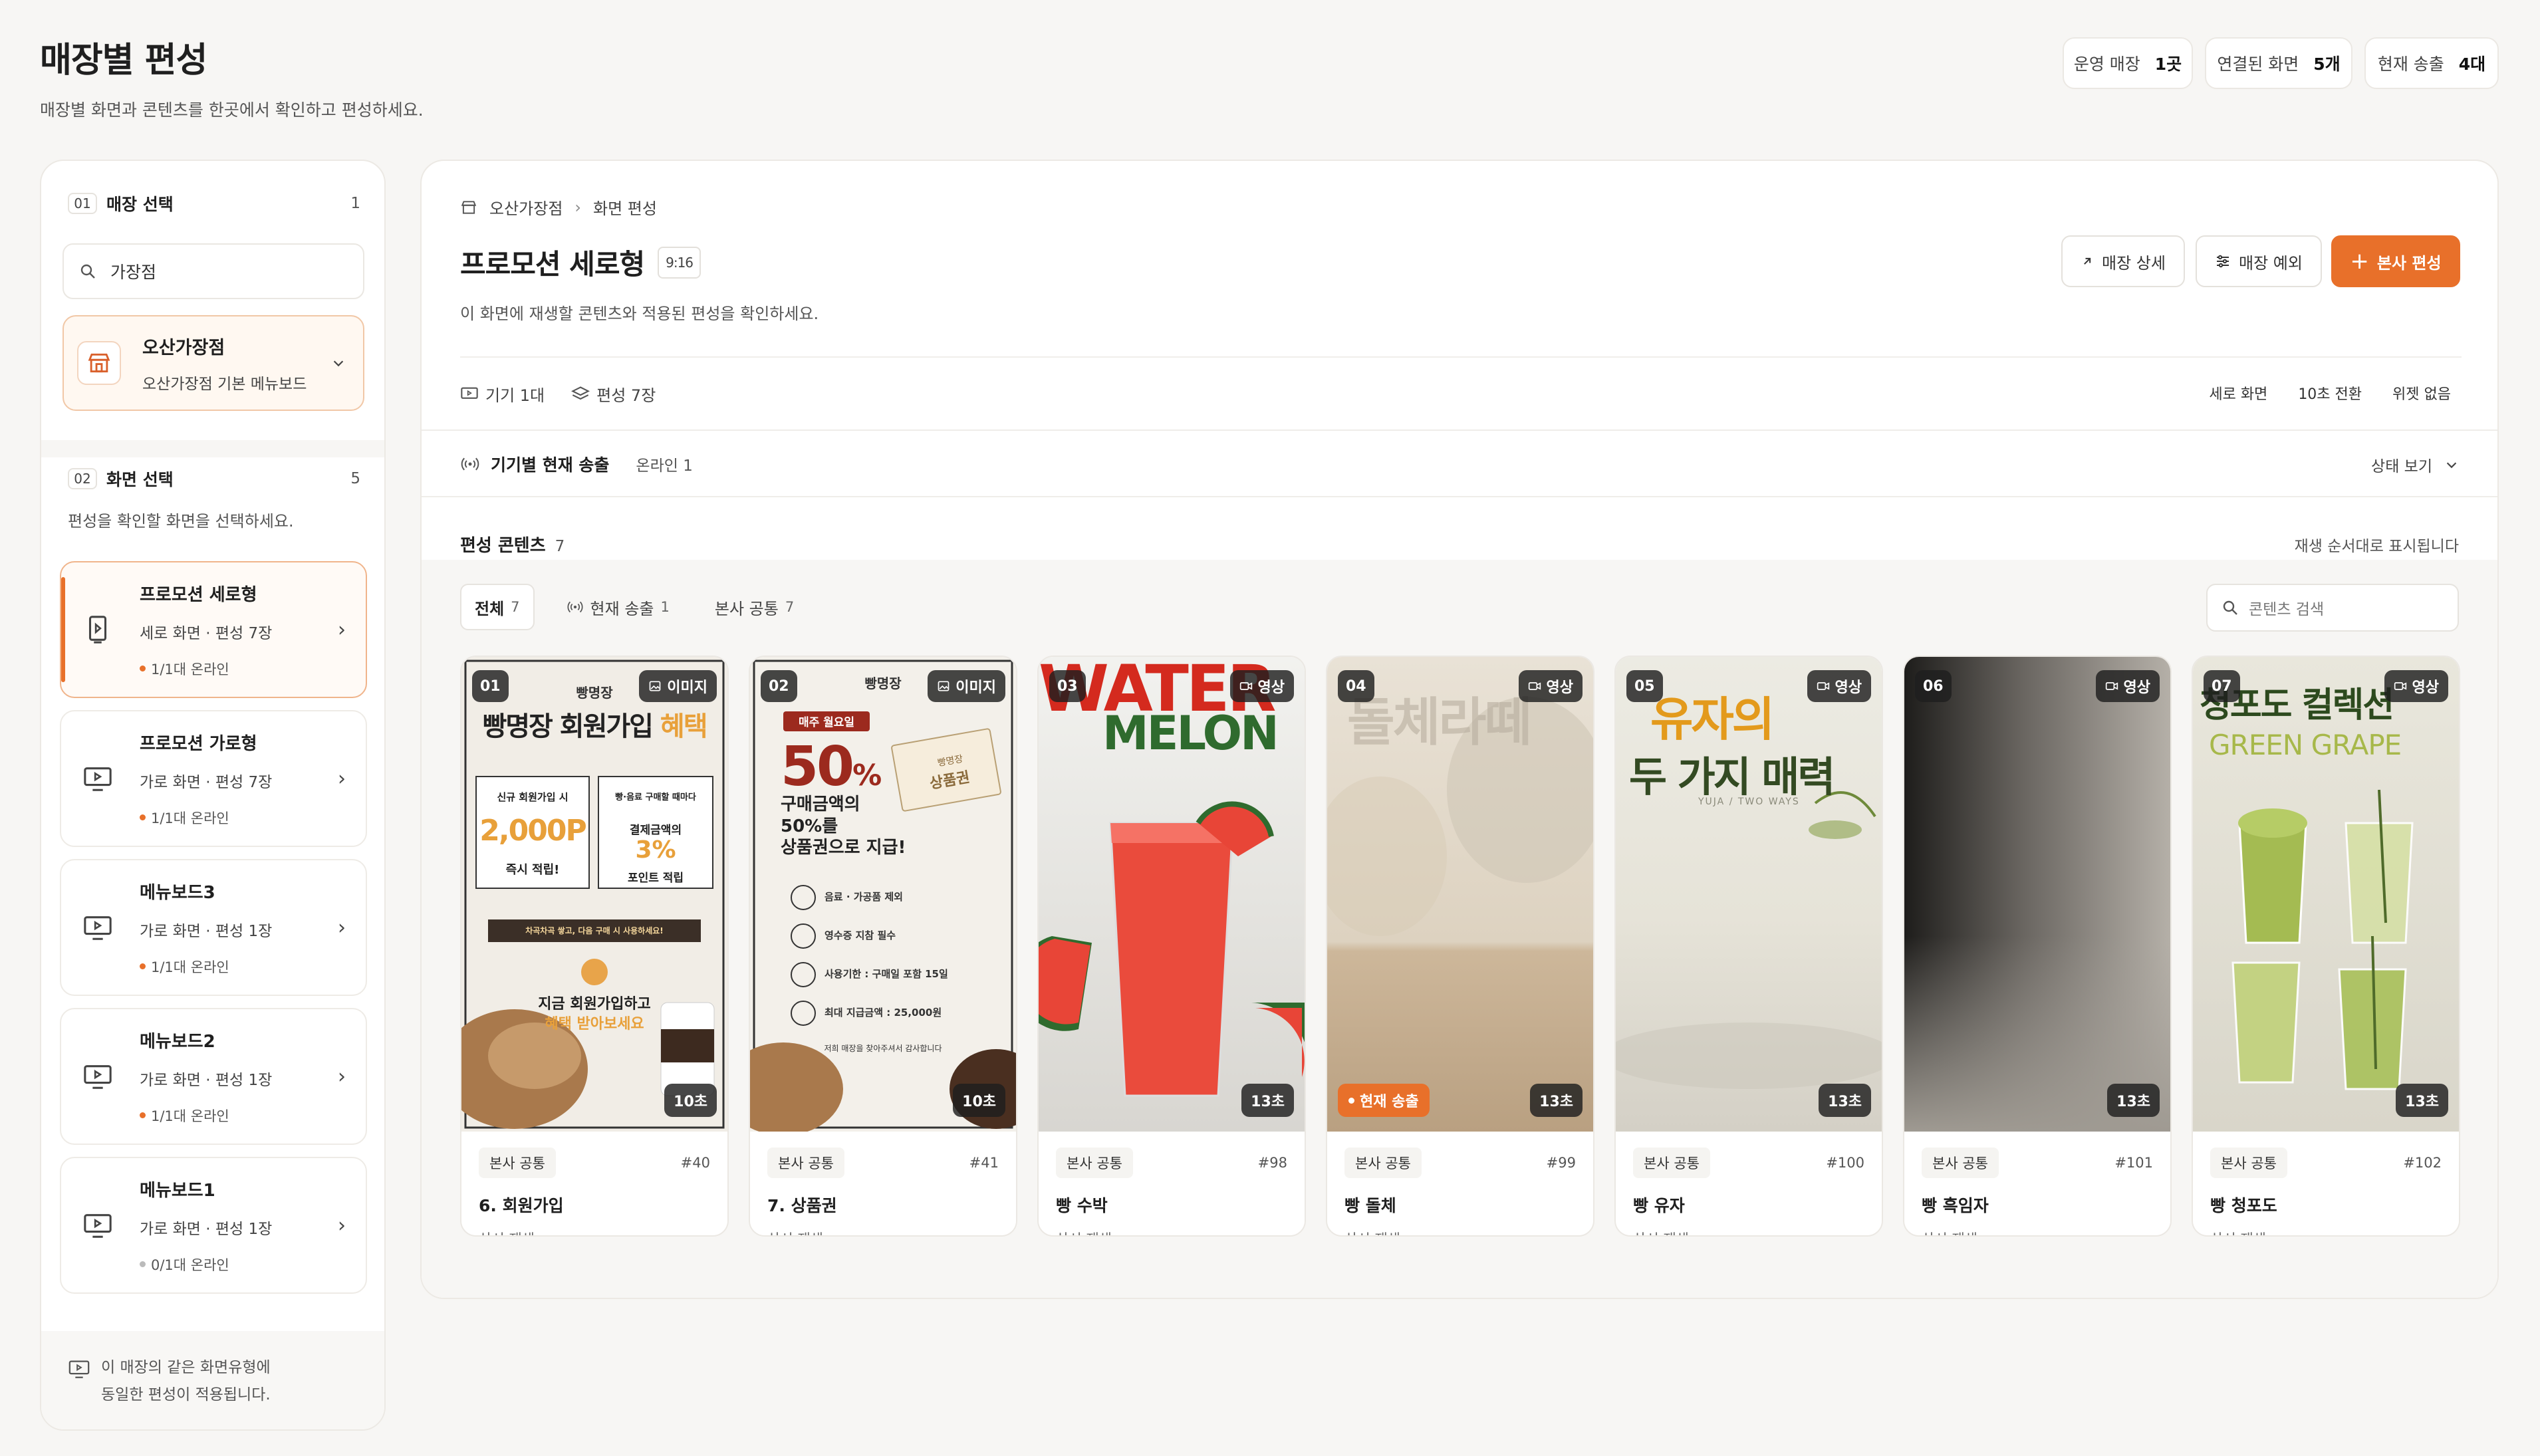 The width and height of the screenshot is (2540, 1456). I want to click on order-note: 재생 순서대로 표시됩니다, so click(2376, 546).